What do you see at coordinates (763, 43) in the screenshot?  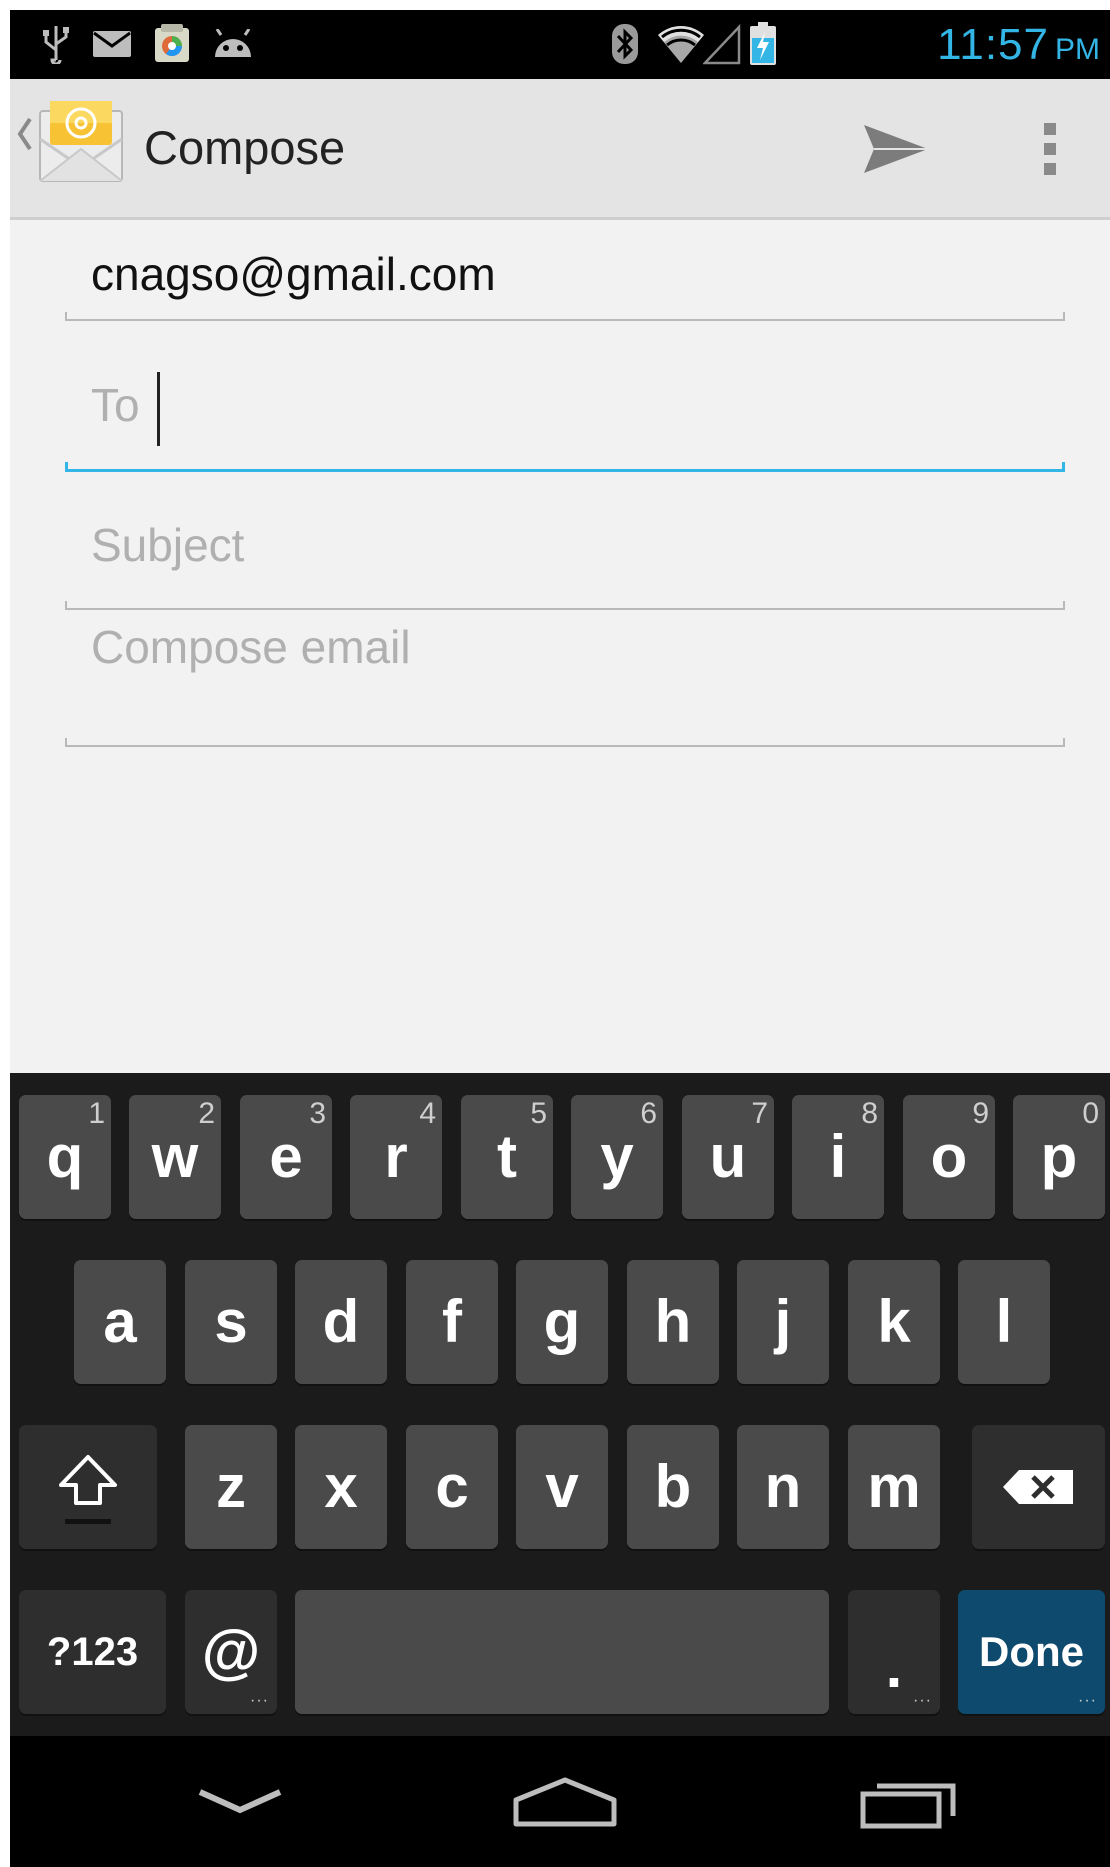 I see `battery-charging-icon` at bounding box center [763, 43].